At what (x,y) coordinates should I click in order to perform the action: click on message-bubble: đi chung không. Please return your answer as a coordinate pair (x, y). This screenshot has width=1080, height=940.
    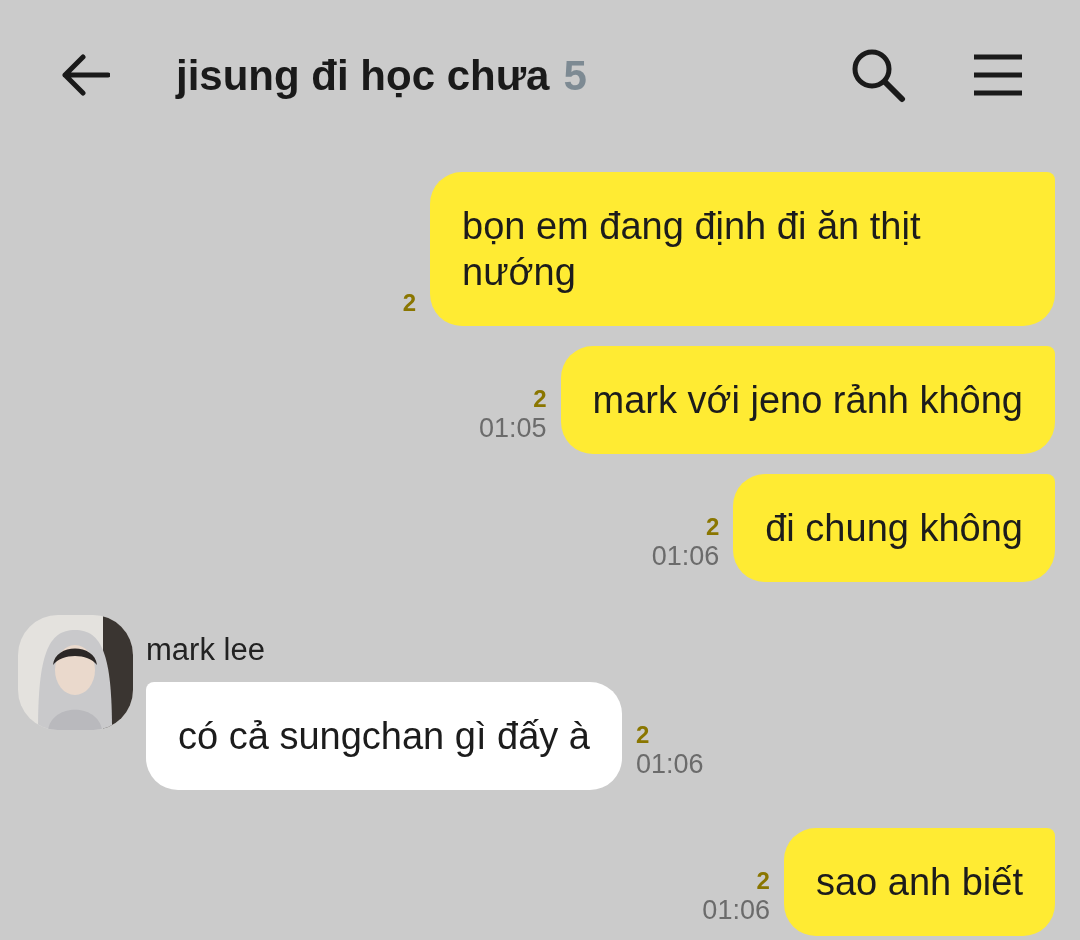
    Looking at the image, I should click on (894, 528).